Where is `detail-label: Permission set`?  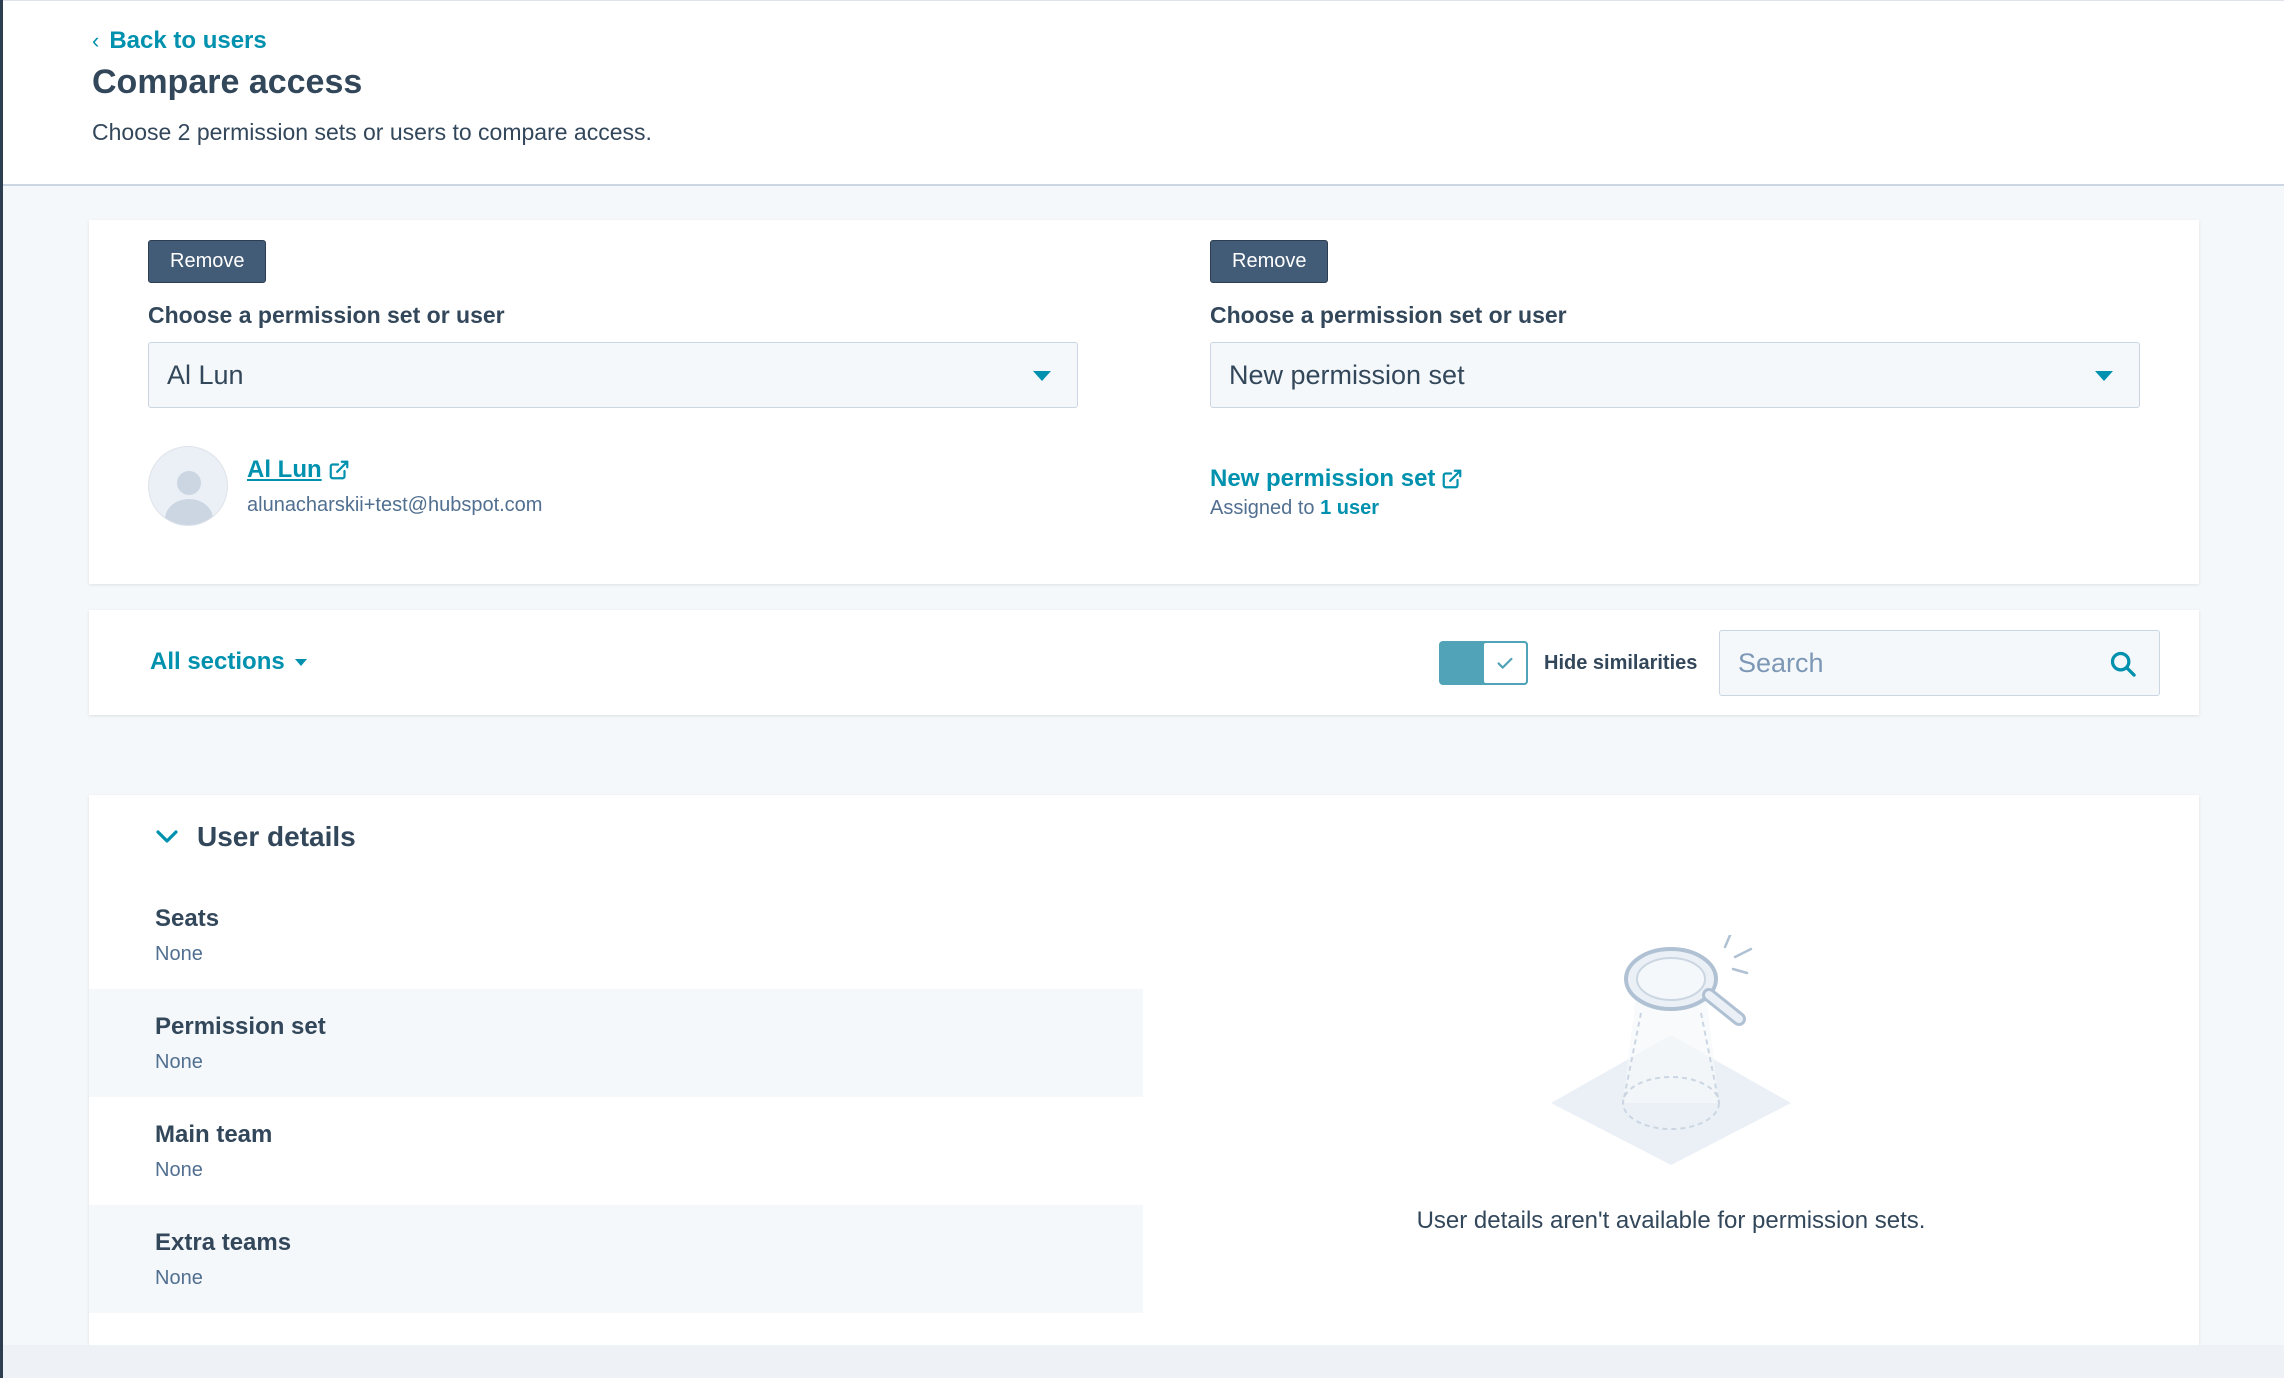
detail-label: Permission set is located at coordinates (240, 1026).